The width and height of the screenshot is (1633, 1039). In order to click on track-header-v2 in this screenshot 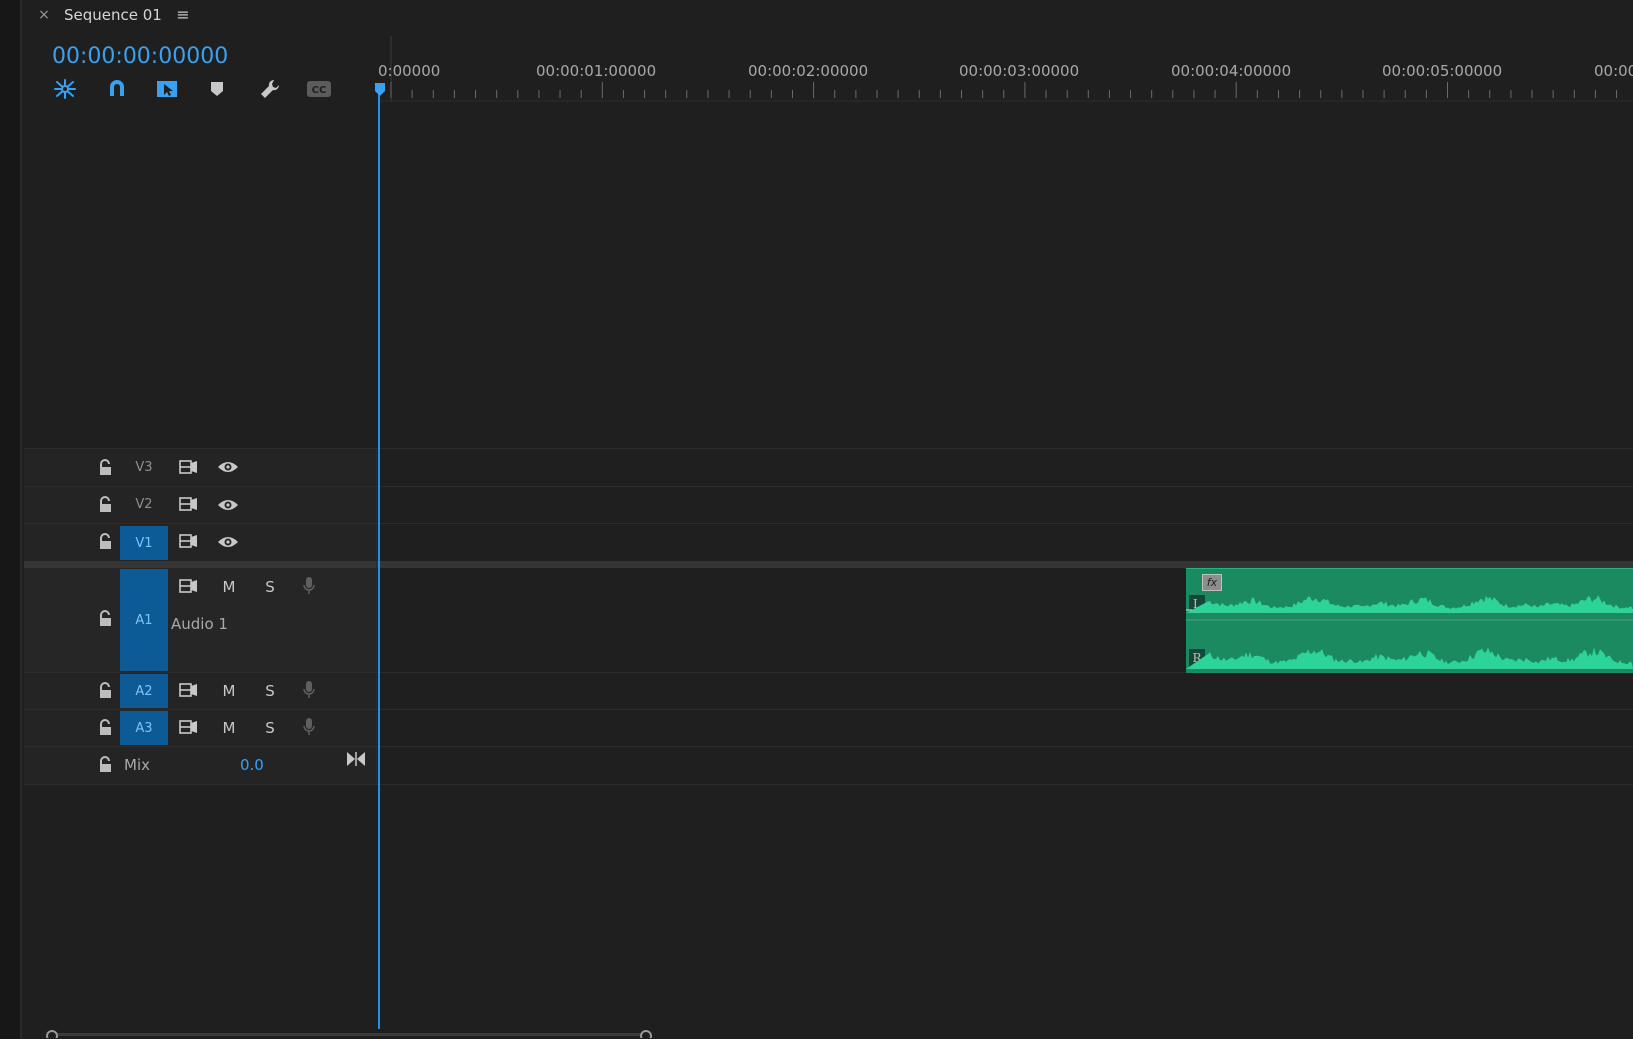, I will do `click(200, 505)`.